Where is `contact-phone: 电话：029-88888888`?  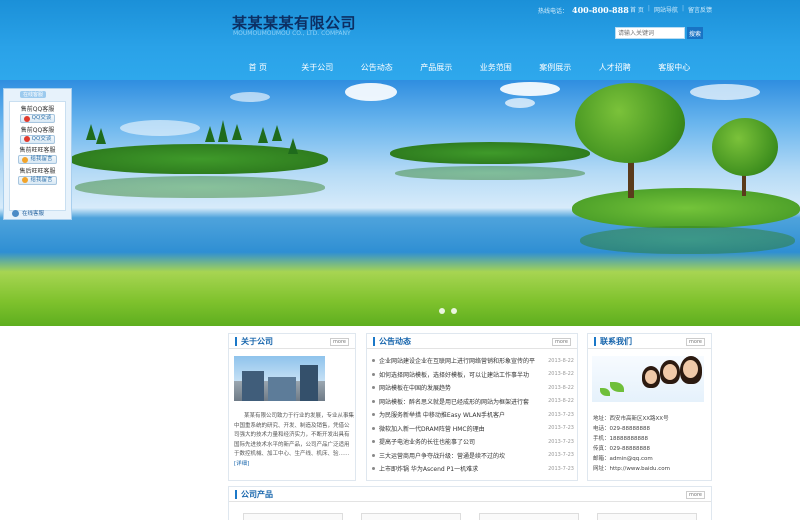
contact-phone: 电话：029-88888888 is located at coordinates (621, 429).